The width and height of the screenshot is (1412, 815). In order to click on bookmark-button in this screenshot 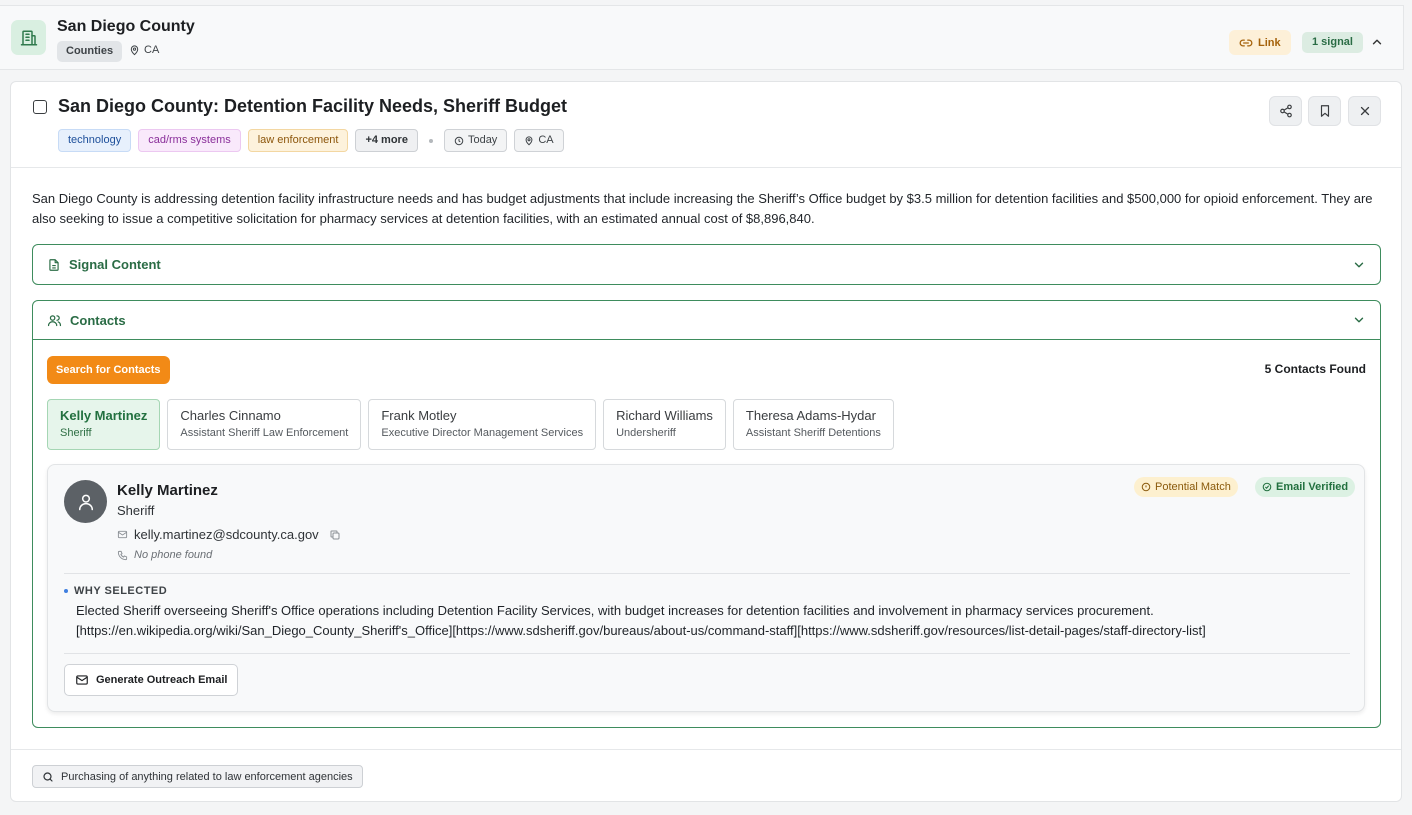, I will do `click(1324, 111)`.